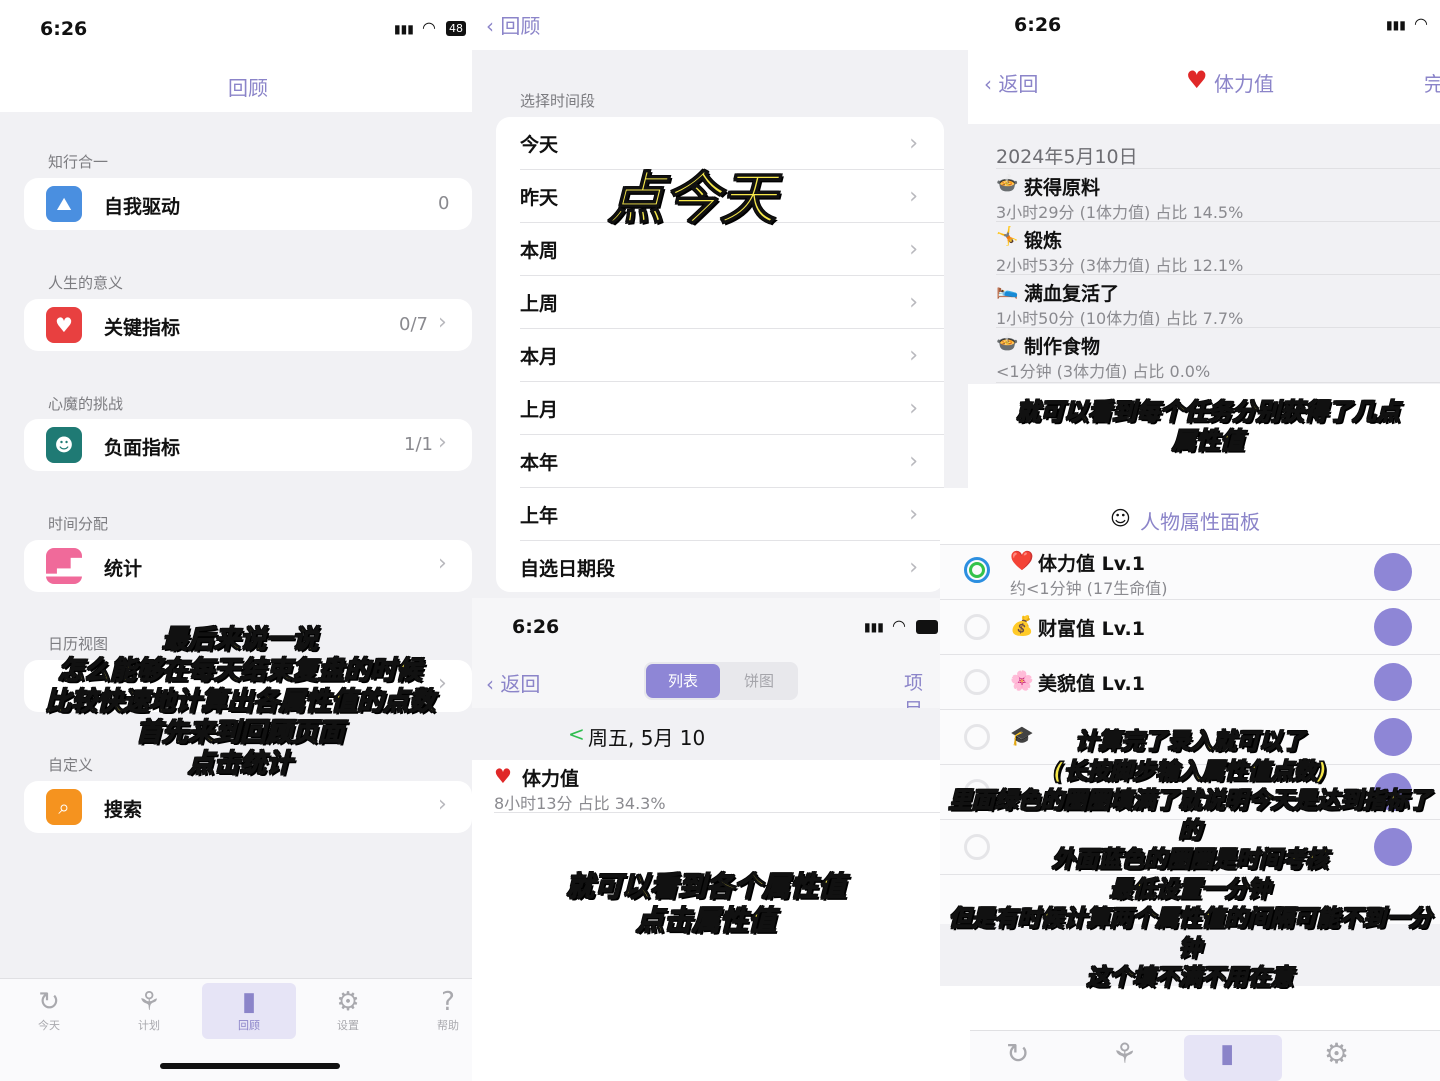 The image size is (1440, 1081). I want to click on period-row-last-week: 上周 ›, so click(720, 302).